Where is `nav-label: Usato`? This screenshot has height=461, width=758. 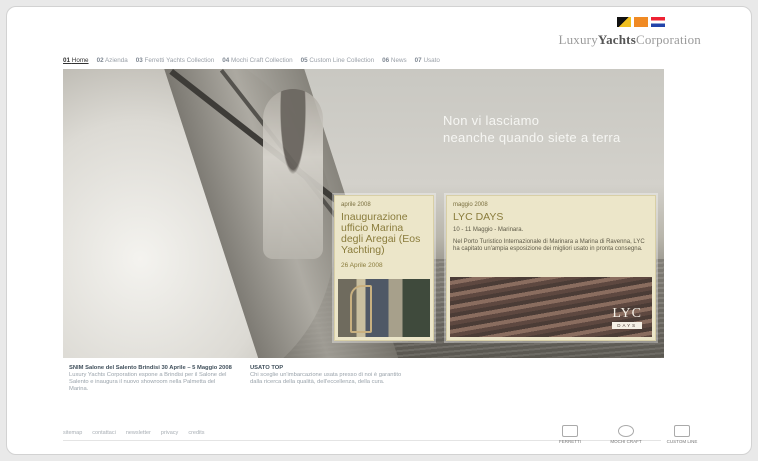 nav-label: Usato is located at coordinates (431, 60).